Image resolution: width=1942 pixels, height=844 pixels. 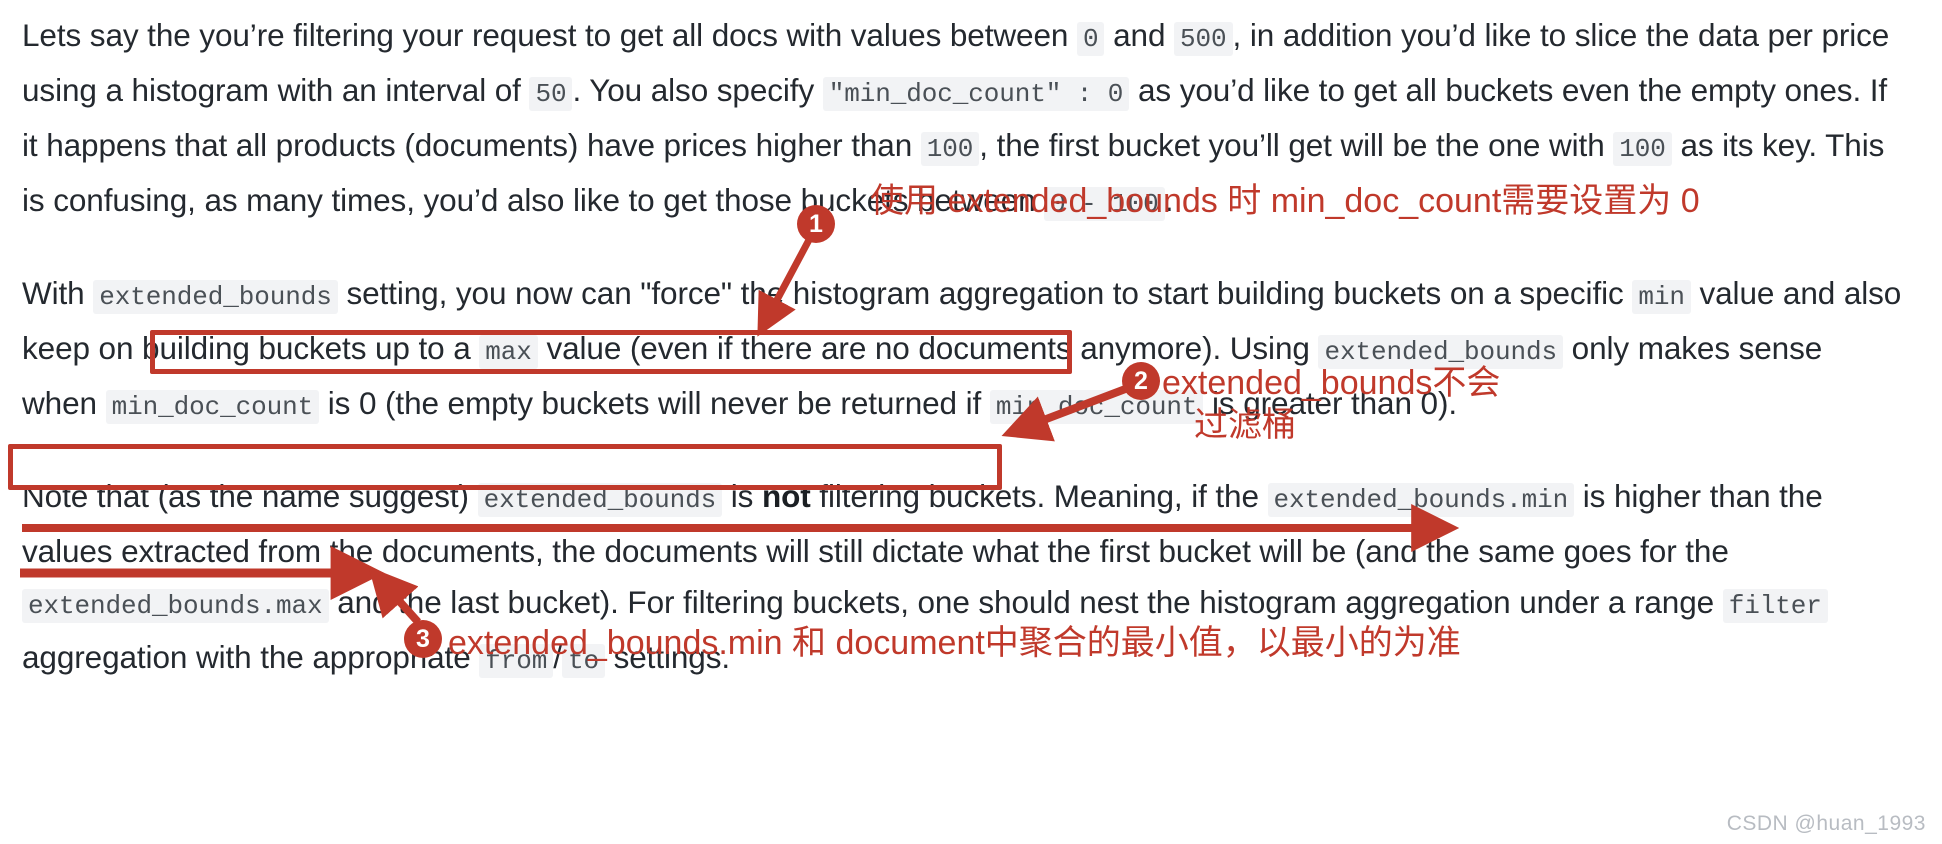 I want to click on inline-code: extended_bounds.max, so click(x=175, y=606).